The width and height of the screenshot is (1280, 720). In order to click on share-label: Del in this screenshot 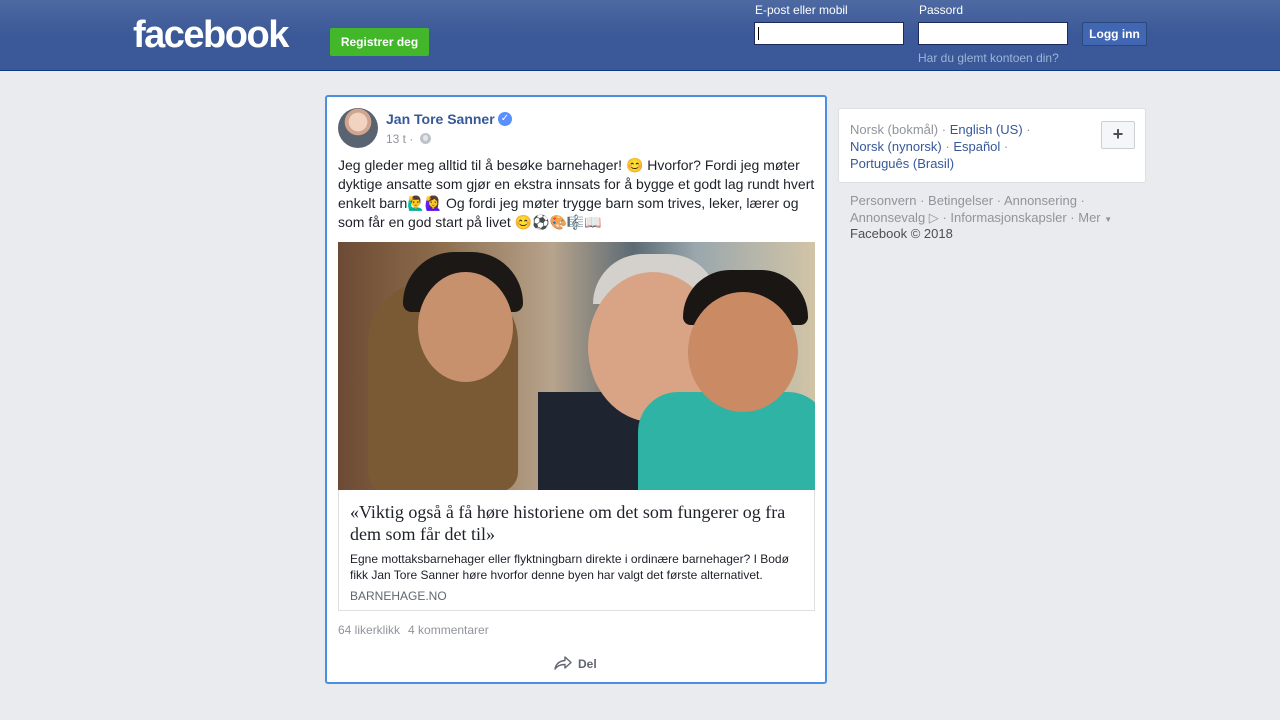, I will do `click(587, 664)`.